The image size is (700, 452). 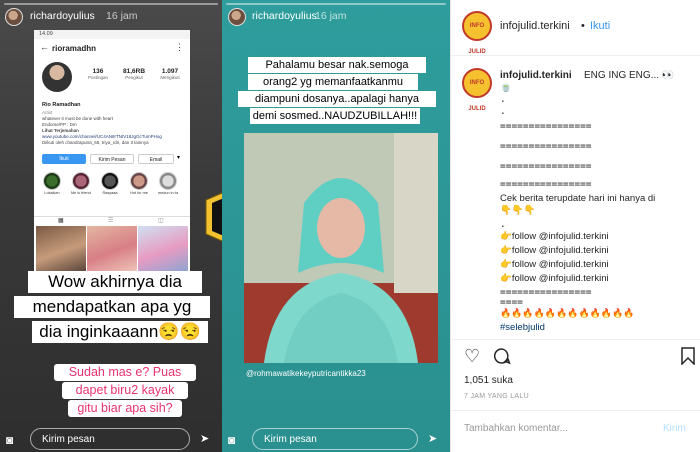 I want to click on stat-followers: 81,6RB Pengikut, so click(x=134, y=74).